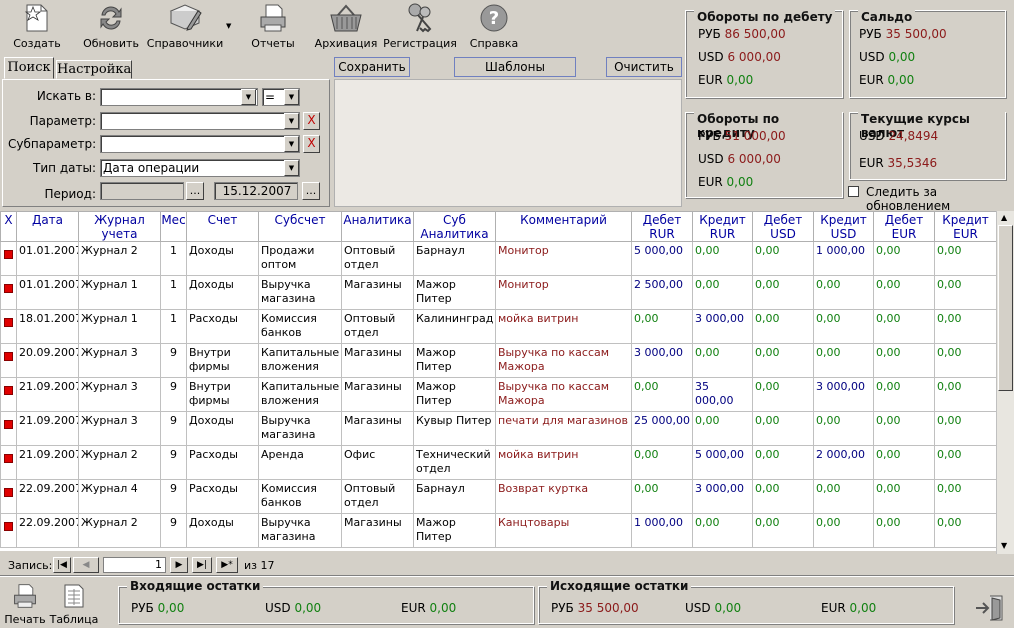 The width and height of the screenshot is (1014, 628). I want to click on col-header-credit-rur: Кредит RUR, so click(722, 226).